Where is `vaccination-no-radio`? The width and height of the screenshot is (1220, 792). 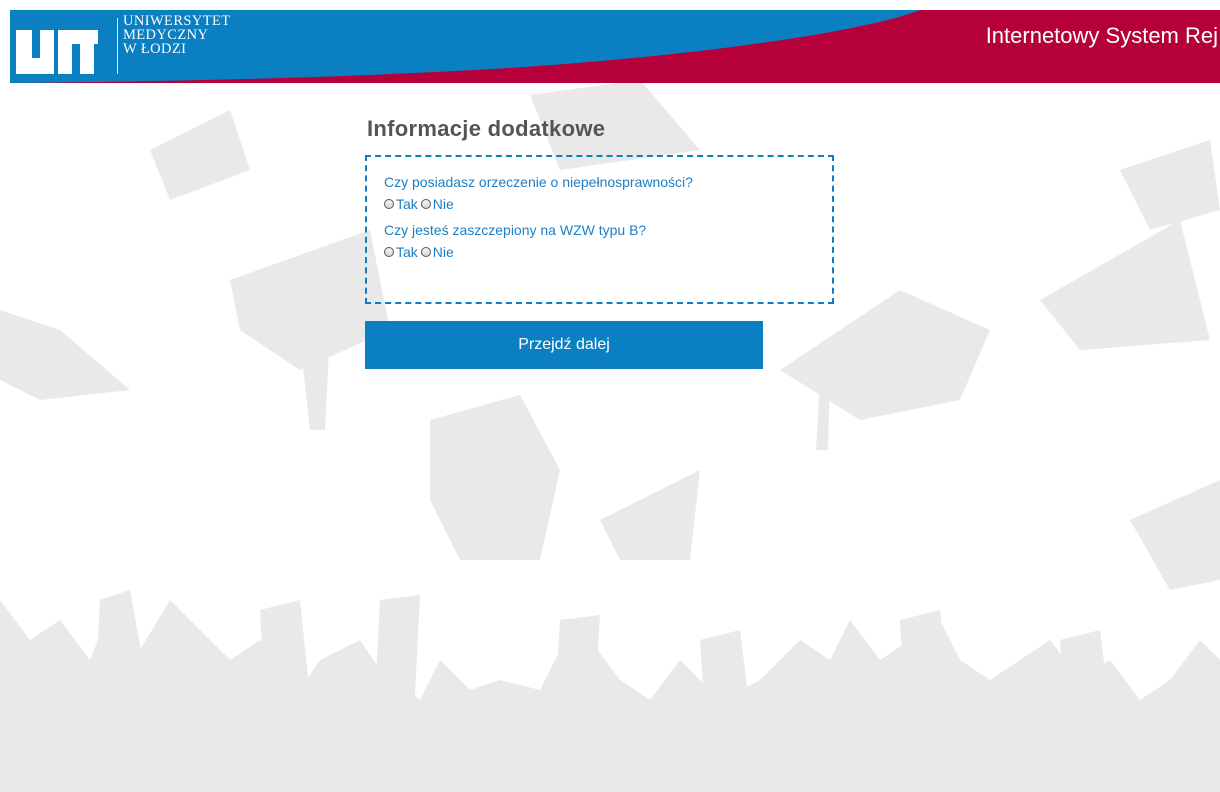
vaccination-no-radio is located at coordinates (425, 252).